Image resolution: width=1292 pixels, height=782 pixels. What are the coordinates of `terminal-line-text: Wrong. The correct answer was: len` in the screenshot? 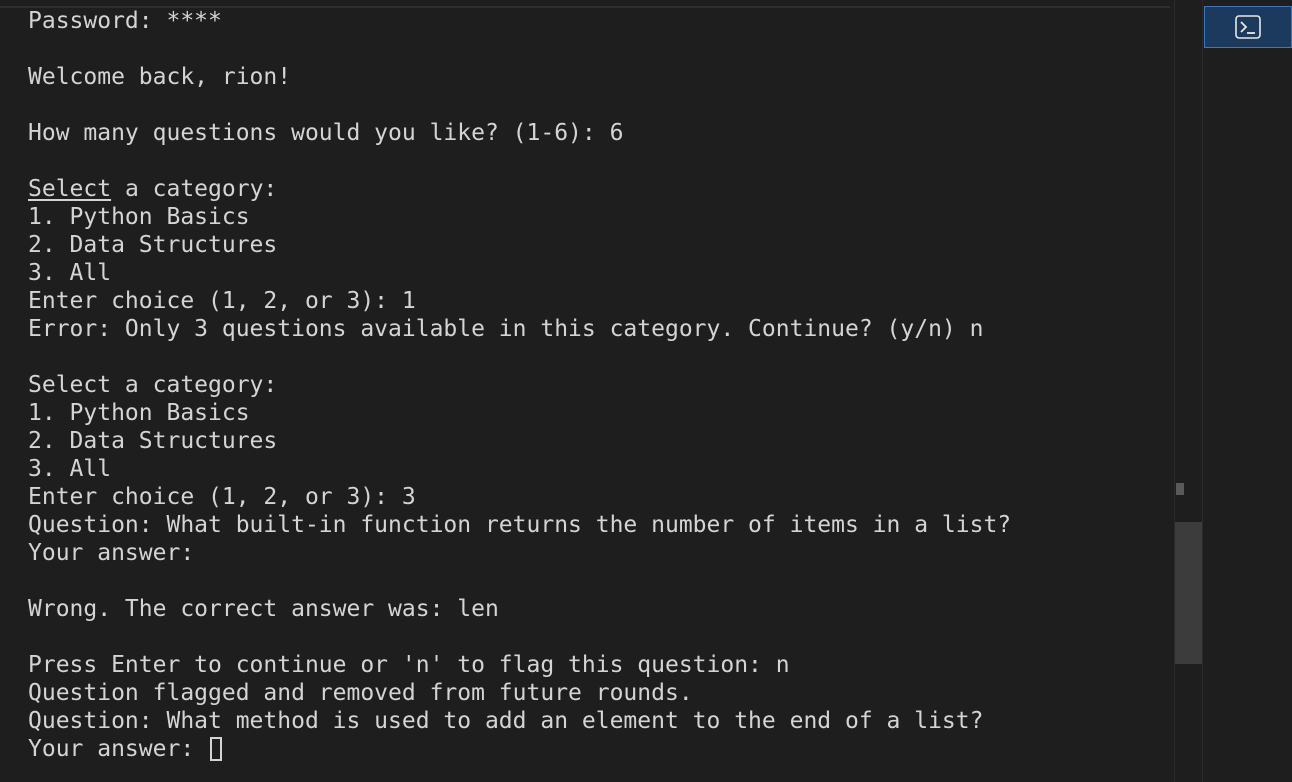 It's located at (263, 609).